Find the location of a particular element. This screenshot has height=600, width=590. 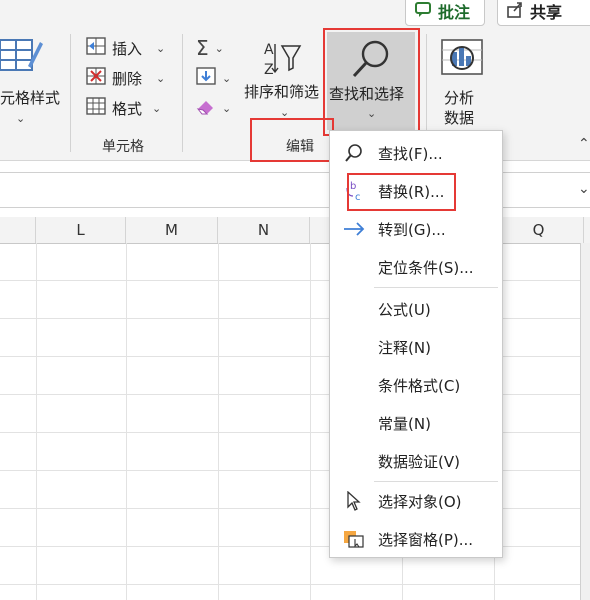

find-select-highlight is located at coordinates (371, 82).